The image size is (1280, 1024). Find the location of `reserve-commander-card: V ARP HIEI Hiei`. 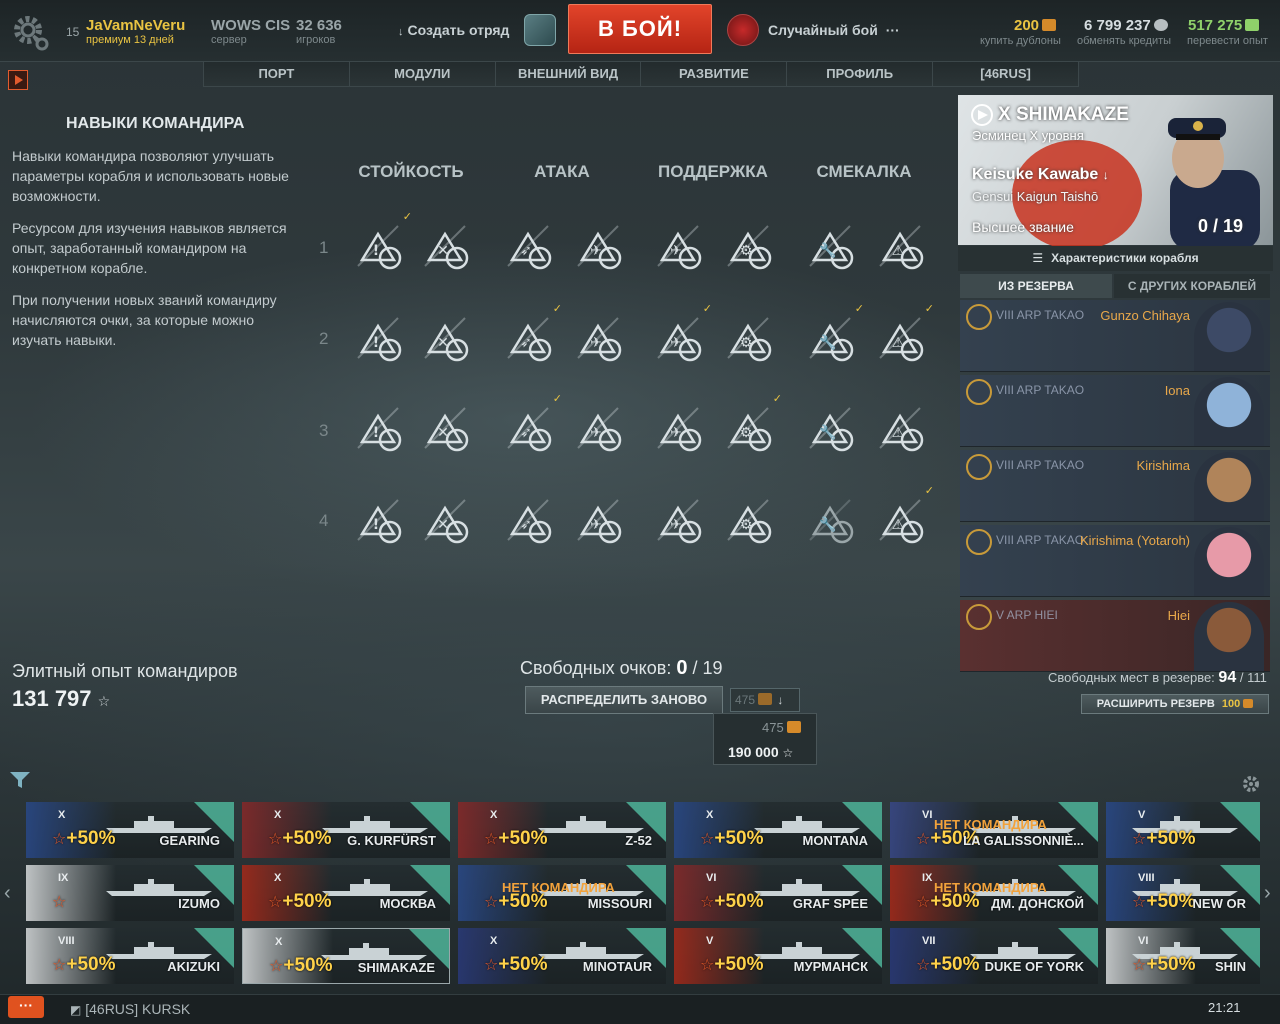

reserve-commander-card: V ARP HIEI Hiei is located at coordinates (1115, 636).